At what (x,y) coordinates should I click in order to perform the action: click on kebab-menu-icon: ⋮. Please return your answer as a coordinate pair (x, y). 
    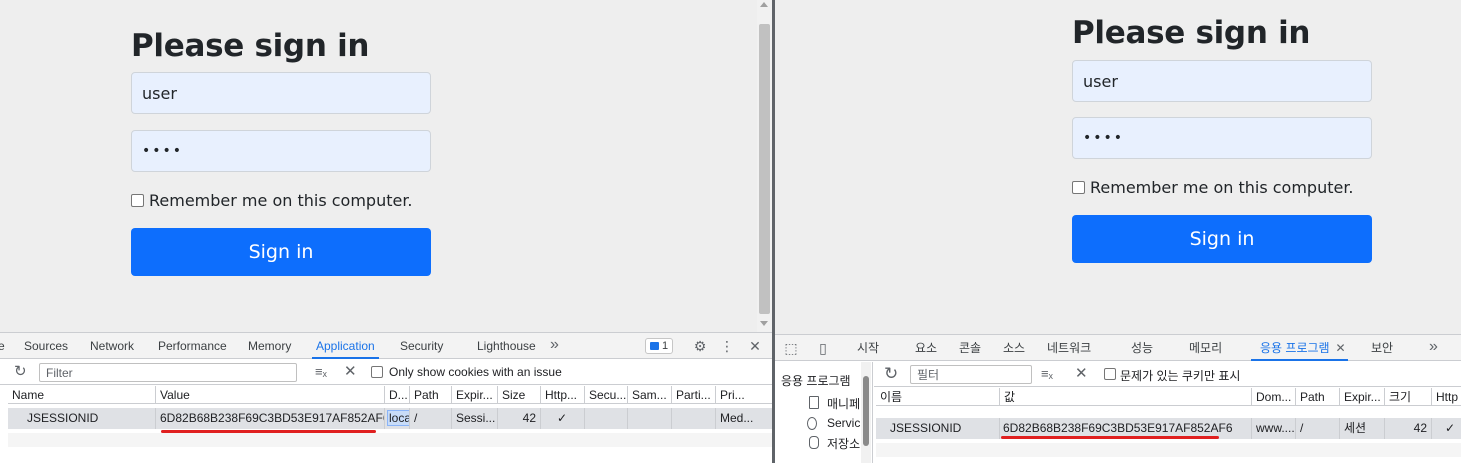
    Looking at the image, I should click on (727, 346).